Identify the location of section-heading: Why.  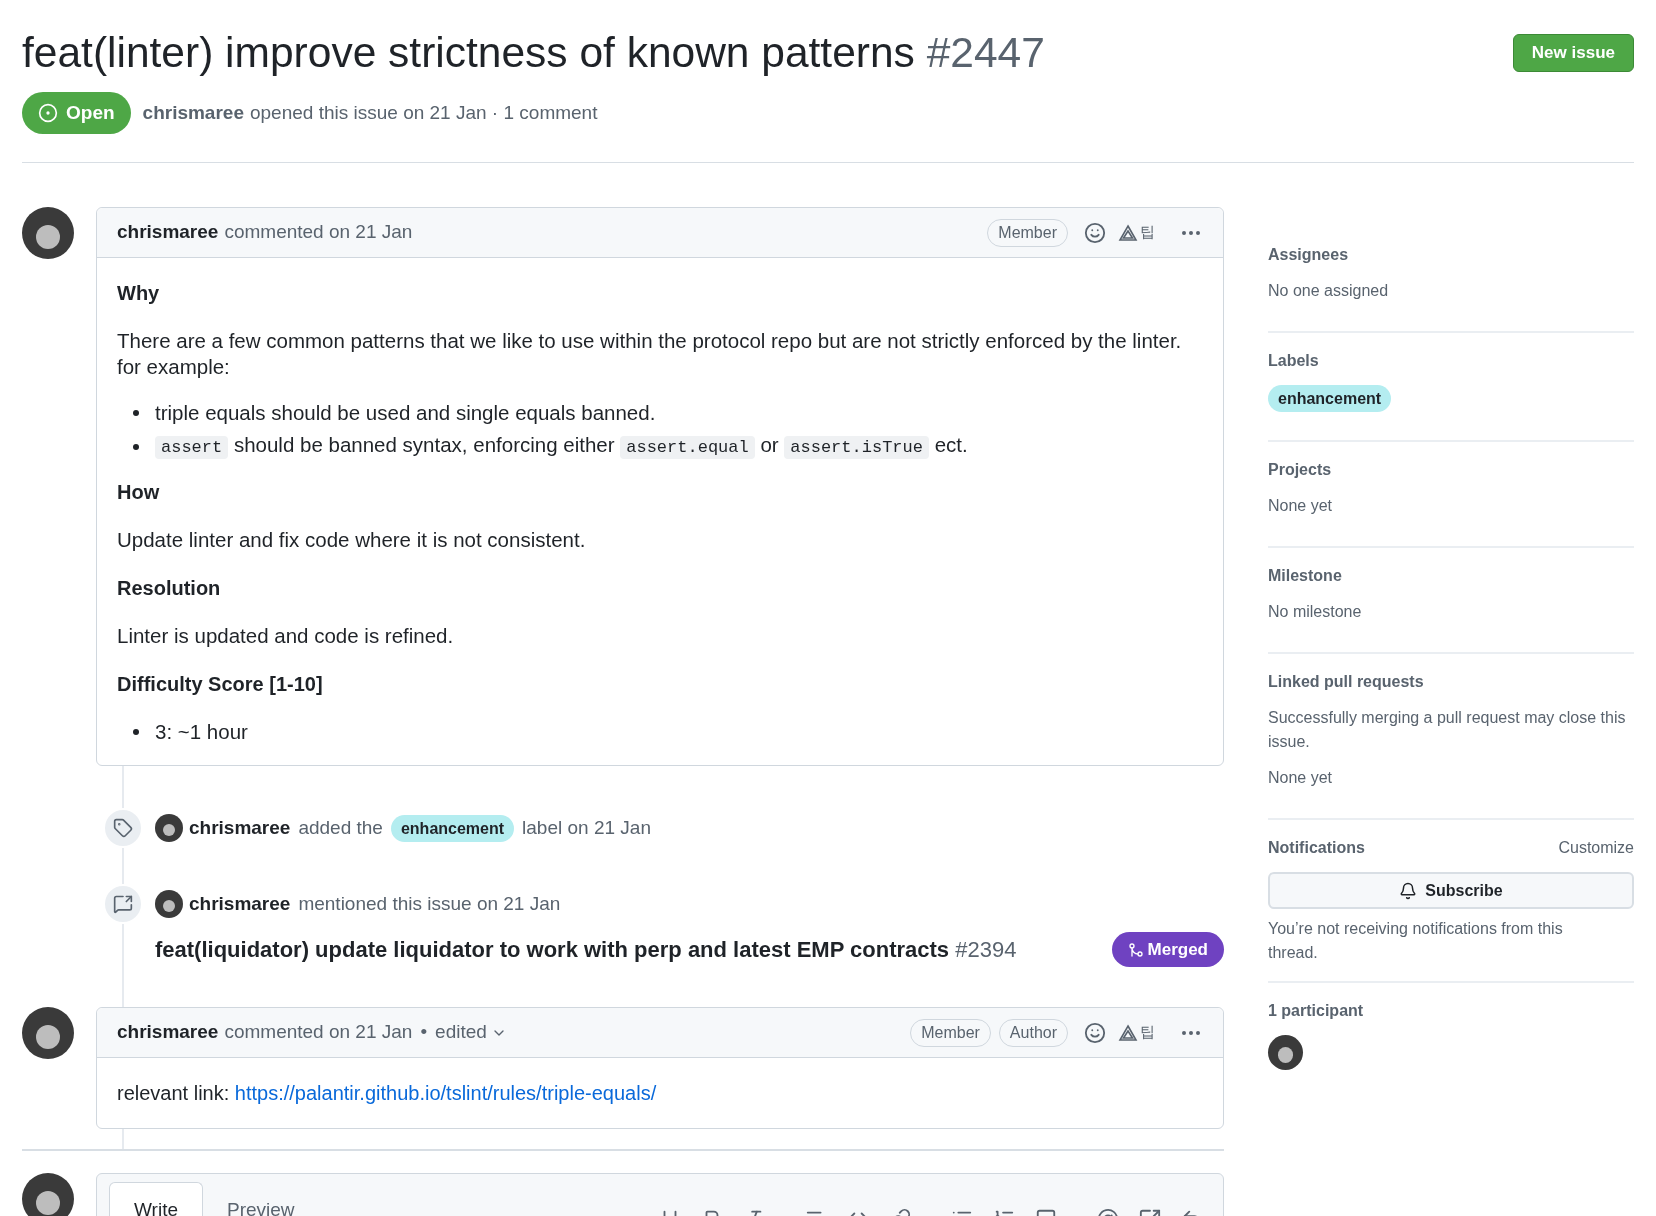
(139, 293).